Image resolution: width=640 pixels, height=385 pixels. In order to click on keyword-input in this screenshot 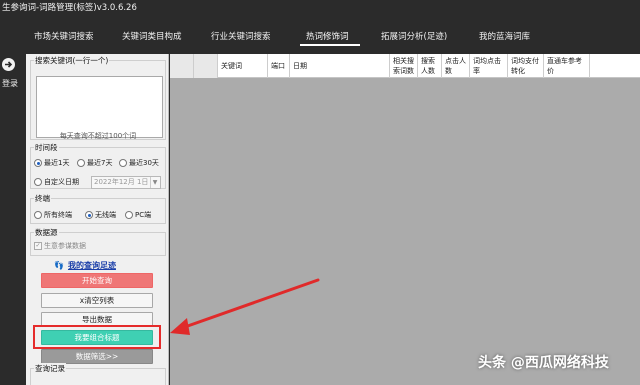, I will do `click(99, 107)`.